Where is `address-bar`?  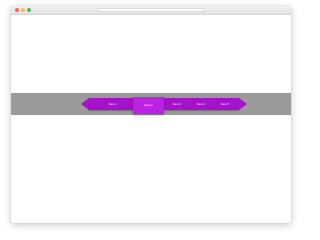
address-bar is located at coordinates (151, 10).